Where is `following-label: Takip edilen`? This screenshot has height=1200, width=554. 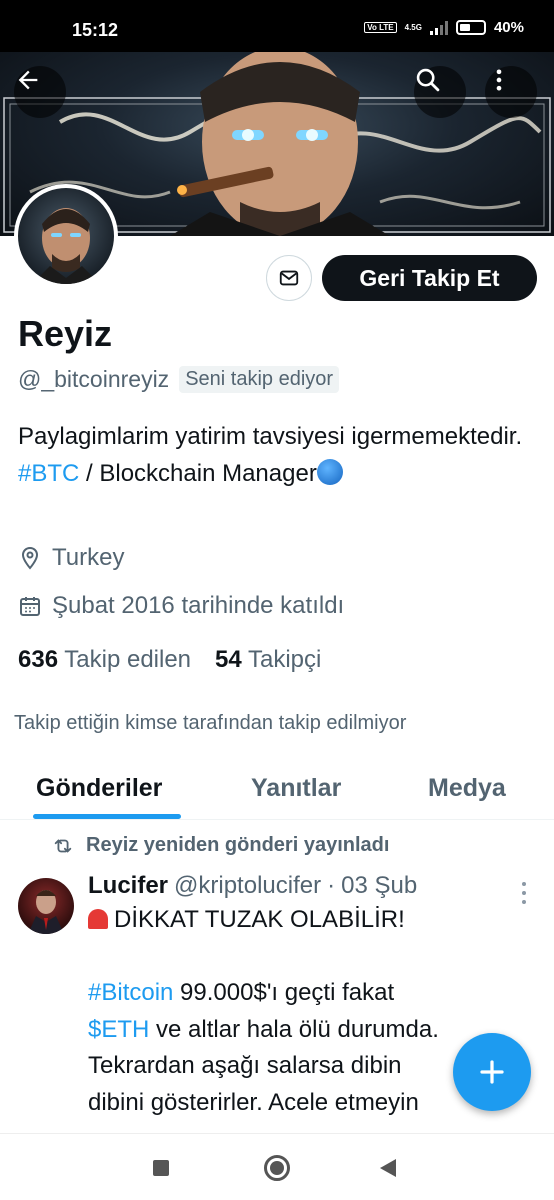 following-label: Takip edilen is located at coordinates (128, 659).